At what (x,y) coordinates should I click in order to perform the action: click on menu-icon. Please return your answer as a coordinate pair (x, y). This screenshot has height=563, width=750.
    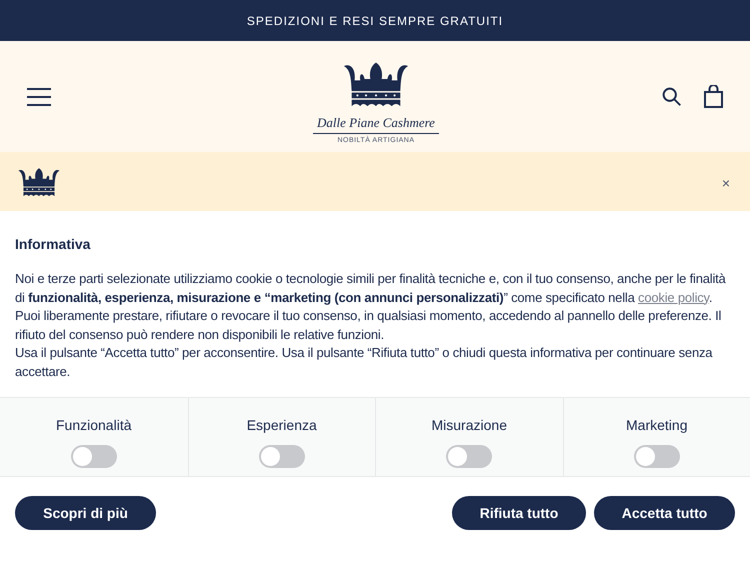
    Looking at the image, I should click on (39, 97).